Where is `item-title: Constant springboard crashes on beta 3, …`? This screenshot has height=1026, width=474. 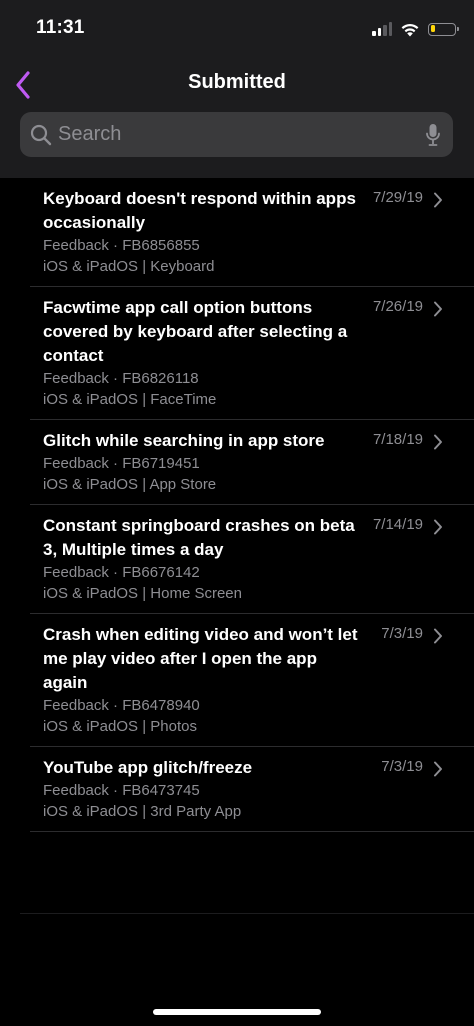
item-title: Constant springboard crashes on beta 3, … is located at coordinates (199, 537).